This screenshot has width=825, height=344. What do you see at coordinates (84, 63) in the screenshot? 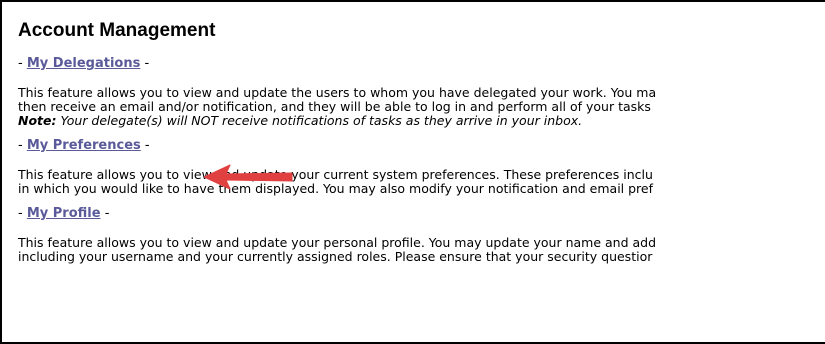
I see `my-delegations-link: My Delegations` at bounding box center [84, 63].